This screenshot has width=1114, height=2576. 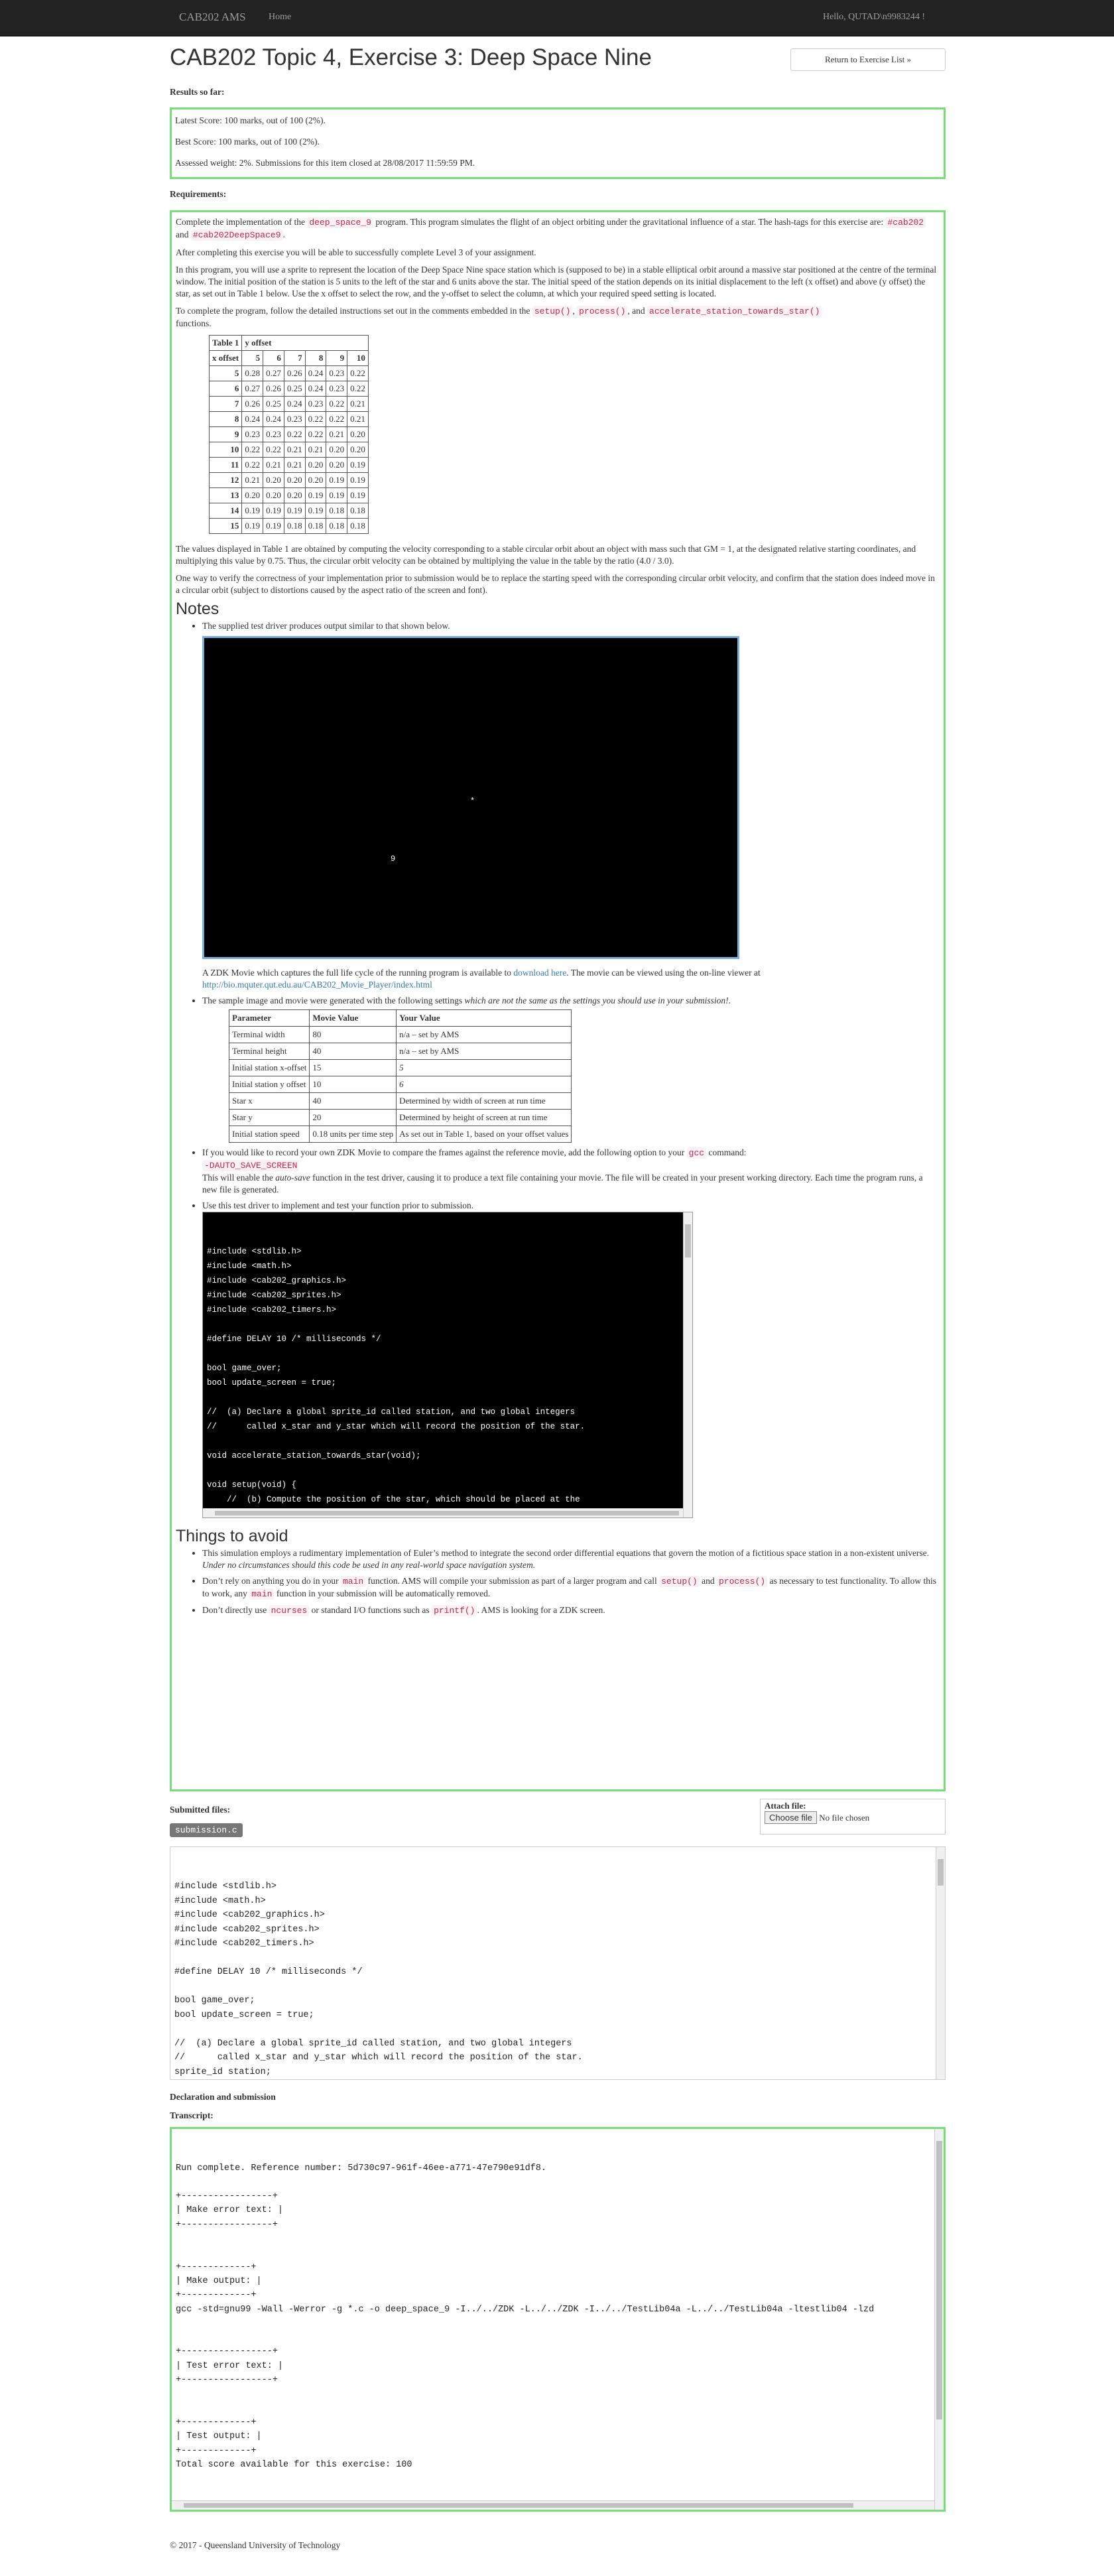 I want to click on process-code-2: process(), so click(x=742, y=1582).